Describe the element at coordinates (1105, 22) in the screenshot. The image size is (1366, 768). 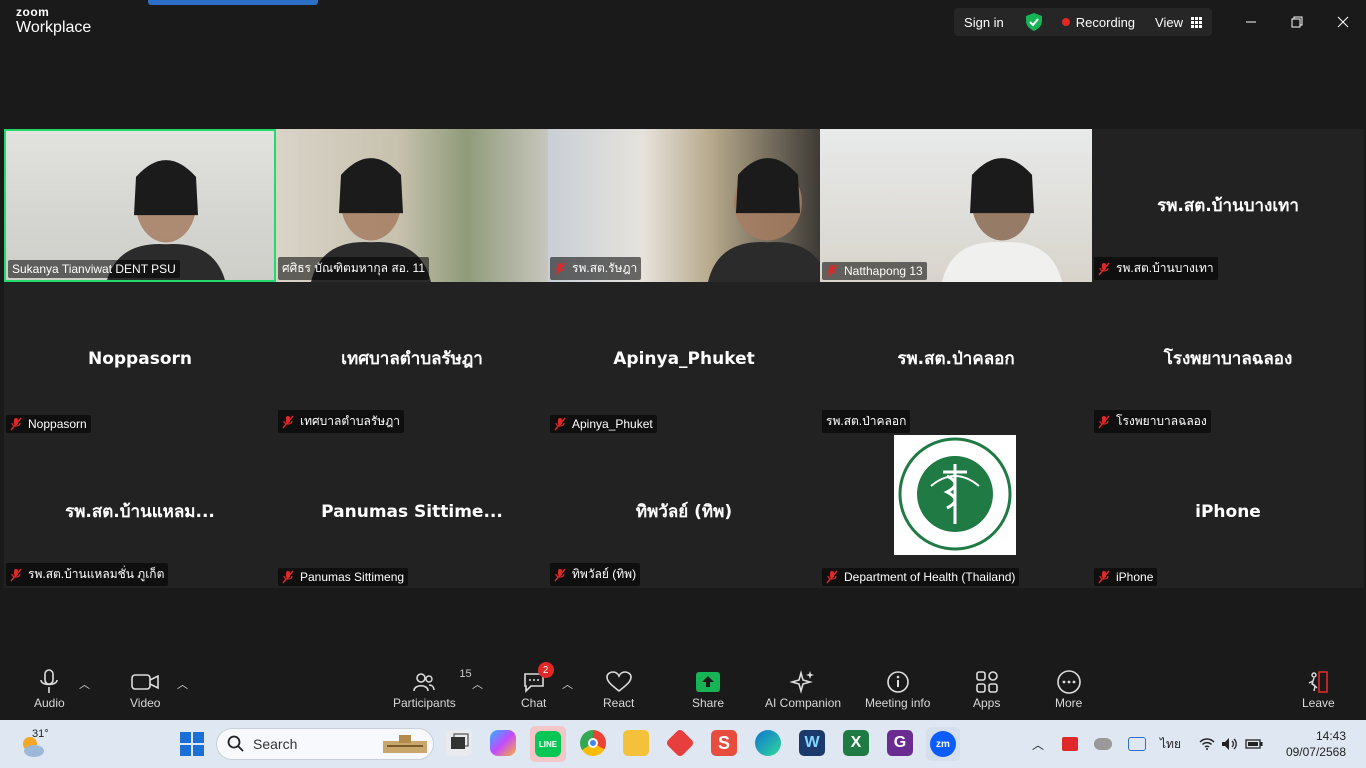
I see `recording-label: Recording` at that location.